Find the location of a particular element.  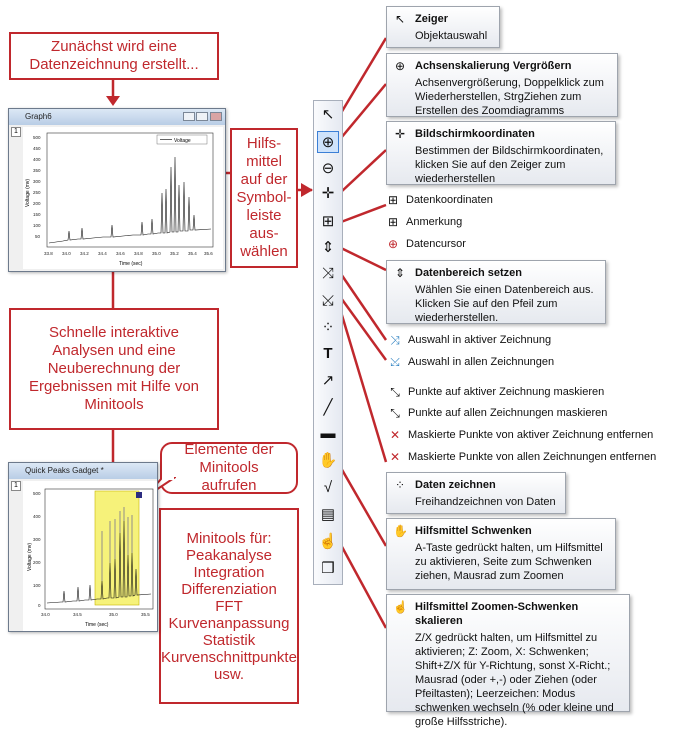

pan-tool-button: ✋ is located at coordinates (328, 461).